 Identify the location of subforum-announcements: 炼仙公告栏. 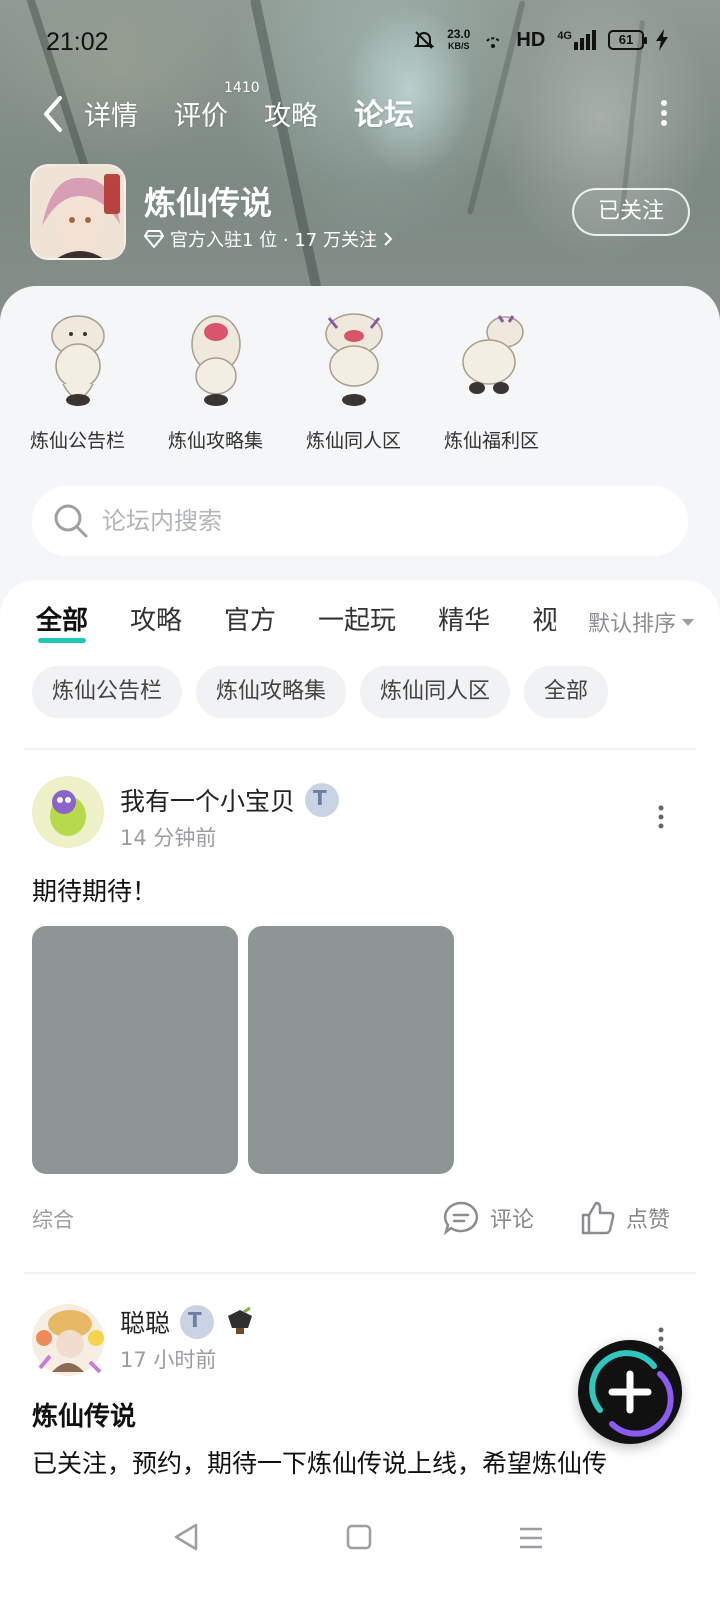
(77, 378).